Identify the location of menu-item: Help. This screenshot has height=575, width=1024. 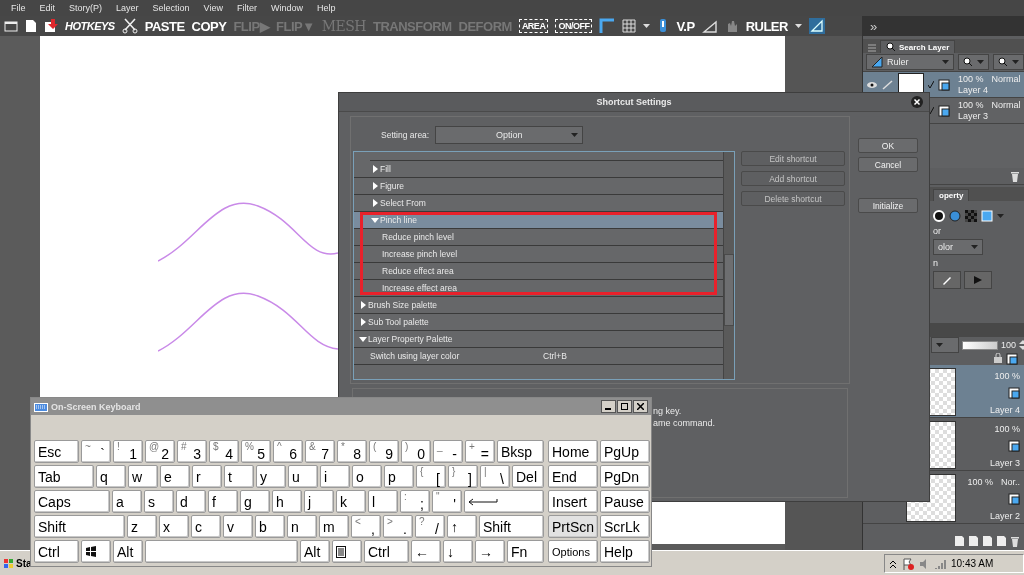
(326, 8).